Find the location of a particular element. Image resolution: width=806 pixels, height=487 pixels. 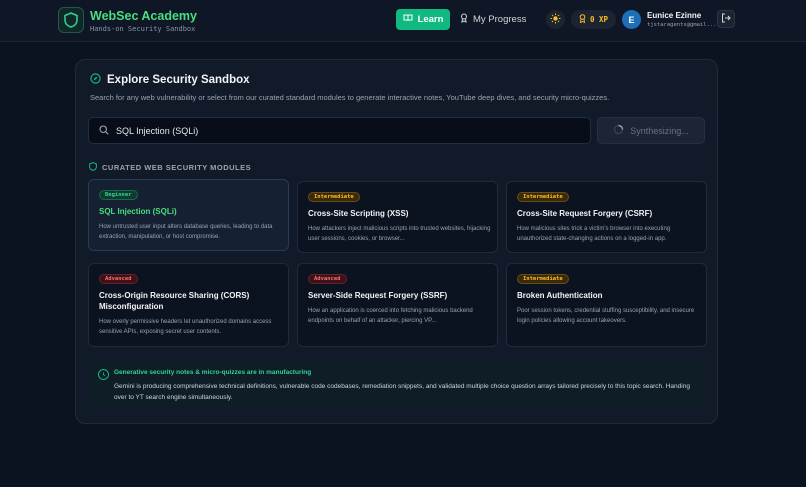

sun-icon is located at coordinates (555, 20).